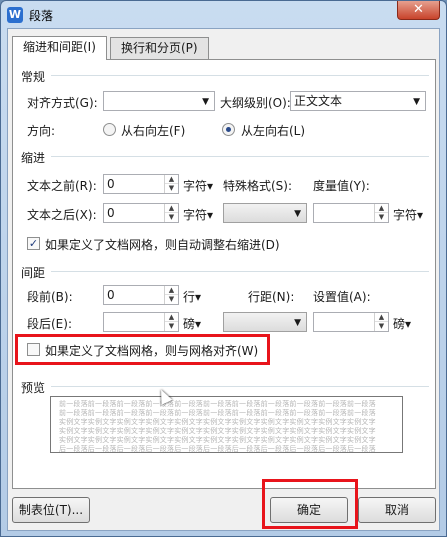  I want to click on alignment-label: 对齐方式(G):, so click(62, 103).